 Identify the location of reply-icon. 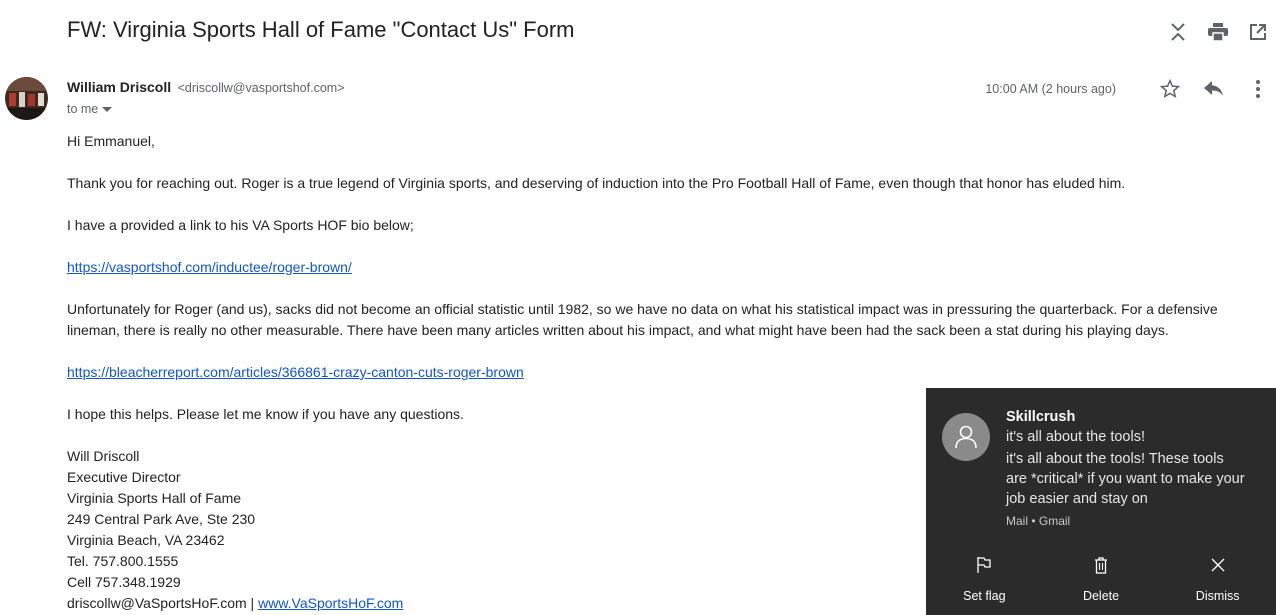
(1214, 89).